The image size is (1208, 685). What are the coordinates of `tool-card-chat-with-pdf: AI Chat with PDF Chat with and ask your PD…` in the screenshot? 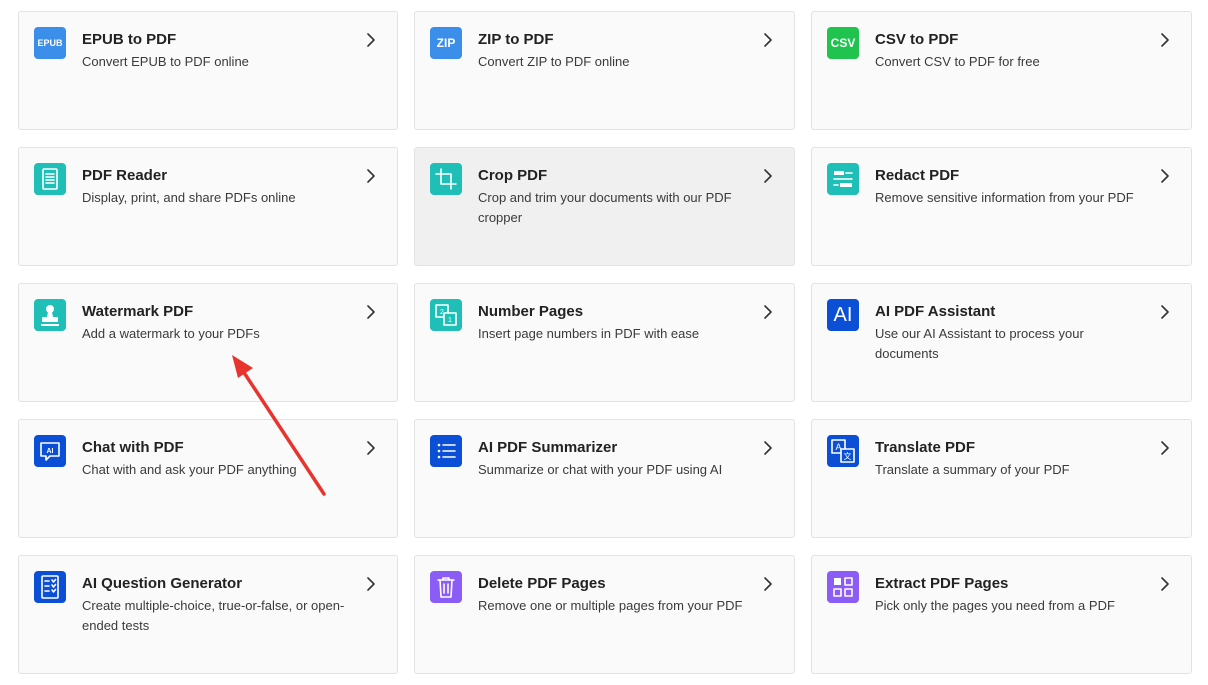 It's located at (208, 478).